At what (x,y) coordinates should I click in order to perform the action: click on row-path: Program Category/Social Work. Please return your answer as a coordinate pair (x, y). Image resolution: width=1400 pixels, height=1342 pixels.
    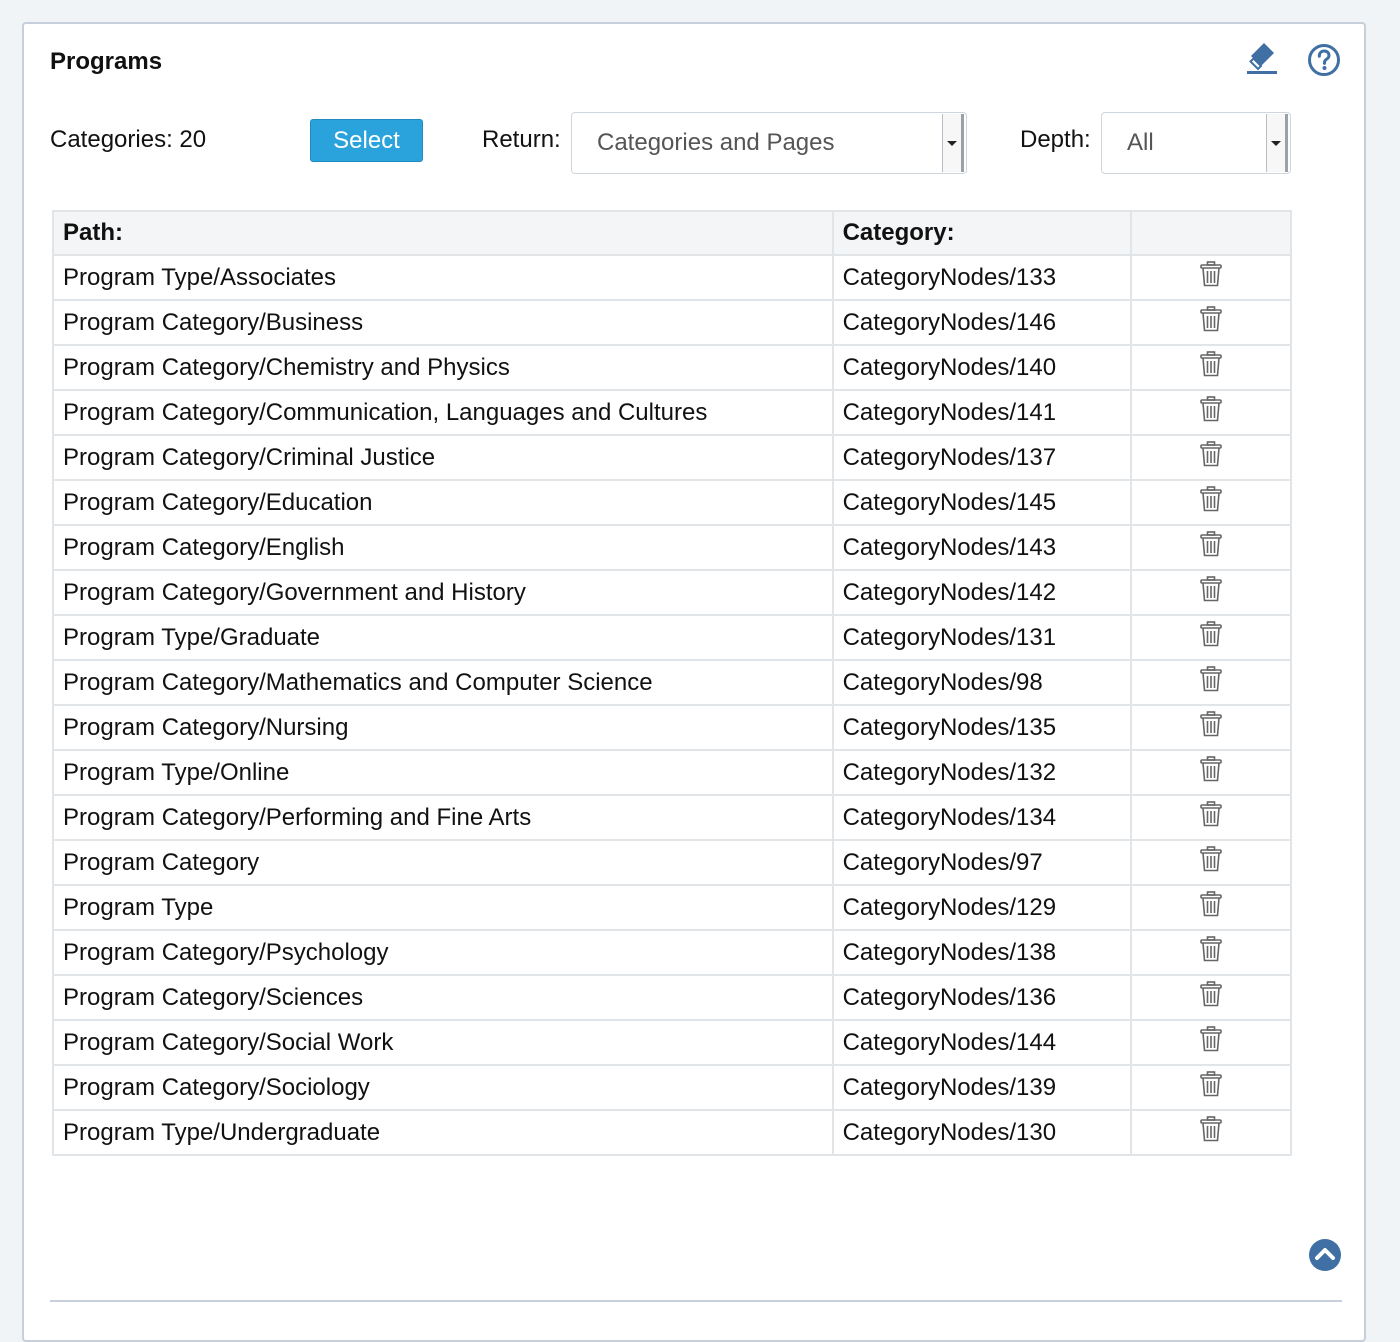
    Looking at the image, I should click on (443, 1042).